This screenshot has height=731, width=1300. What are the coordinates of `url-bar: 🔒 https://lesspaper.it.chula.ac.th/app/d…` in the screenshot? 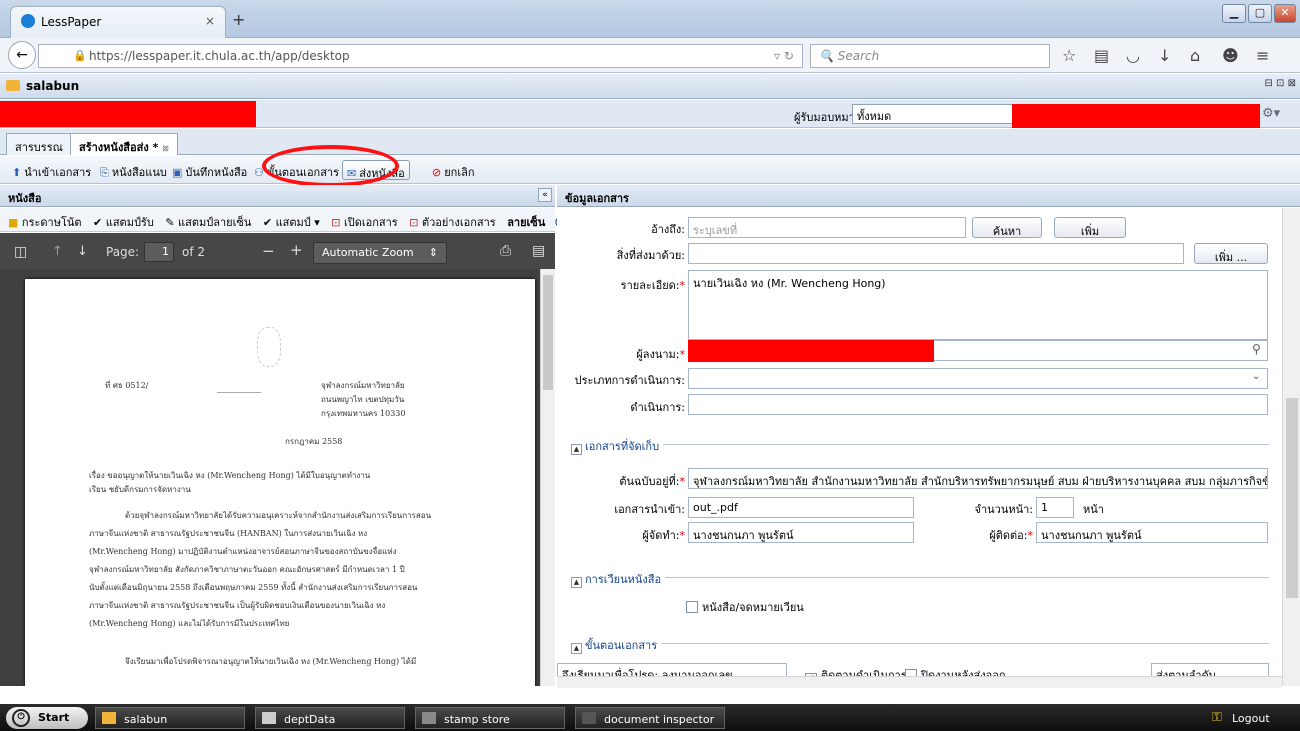 It's located at (420, 56).